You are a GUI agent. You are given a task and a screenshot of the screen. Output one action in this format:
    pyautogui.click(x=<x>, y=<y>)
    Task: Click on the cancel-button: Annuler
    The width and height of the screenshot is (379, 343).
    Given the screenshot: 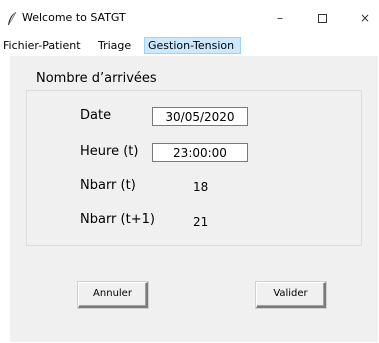 What is the action you would take?
    pyautogui.click(x=113, y=295)
    